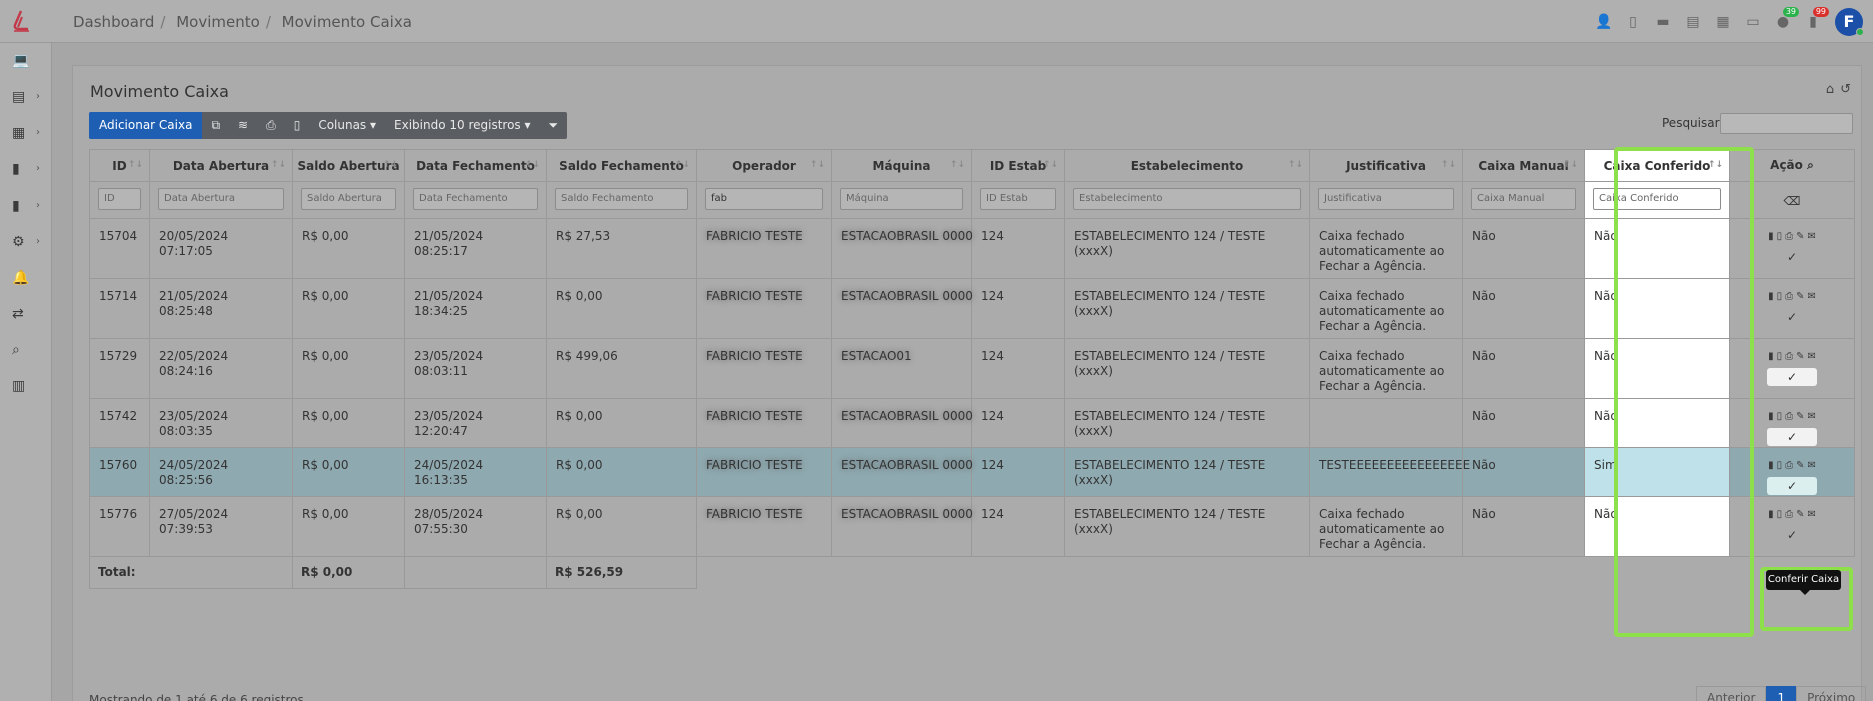 The height and width of the screenshot is (701, 1873). I want to click on mobile-icon: ▯, so click(1633, 22).